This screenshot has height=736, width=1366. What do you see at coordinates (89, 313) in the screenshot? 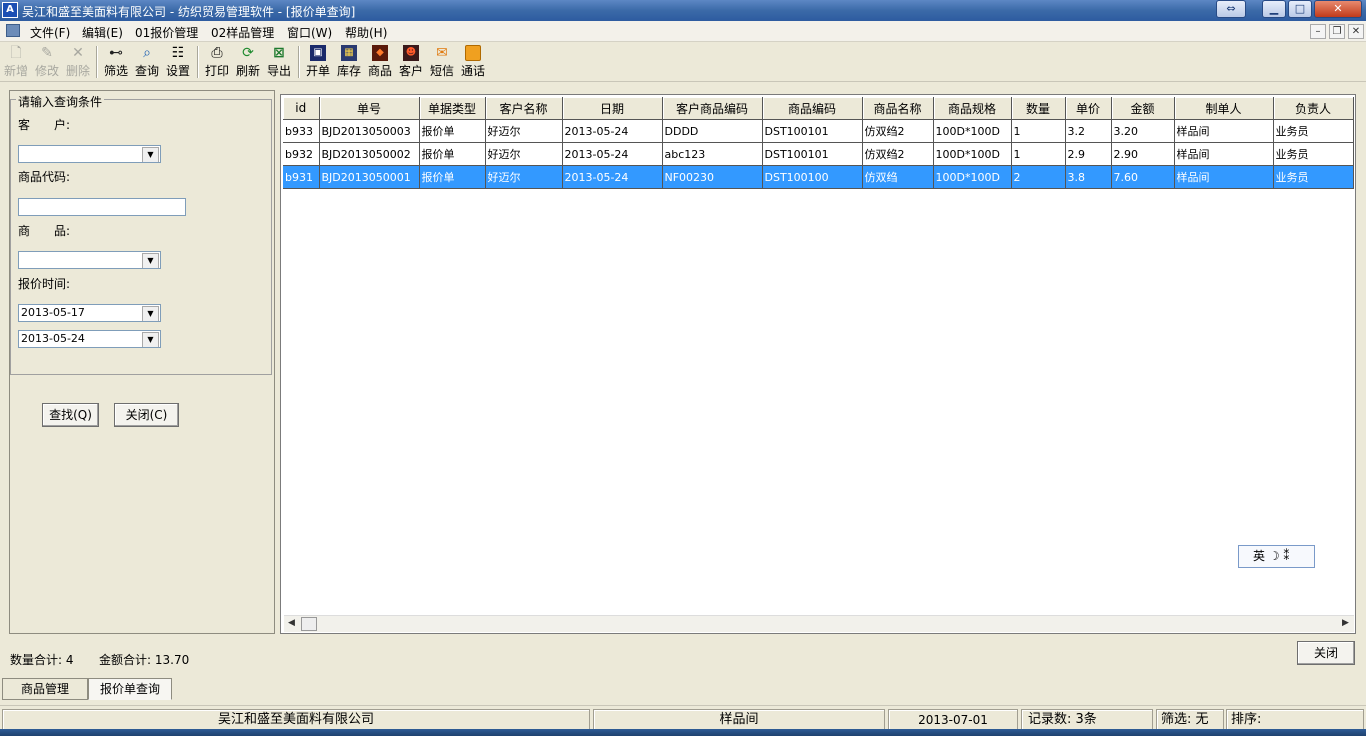
I see `date-from-picker: 2013-05-17 ▼` at bounding box center [89, 313].